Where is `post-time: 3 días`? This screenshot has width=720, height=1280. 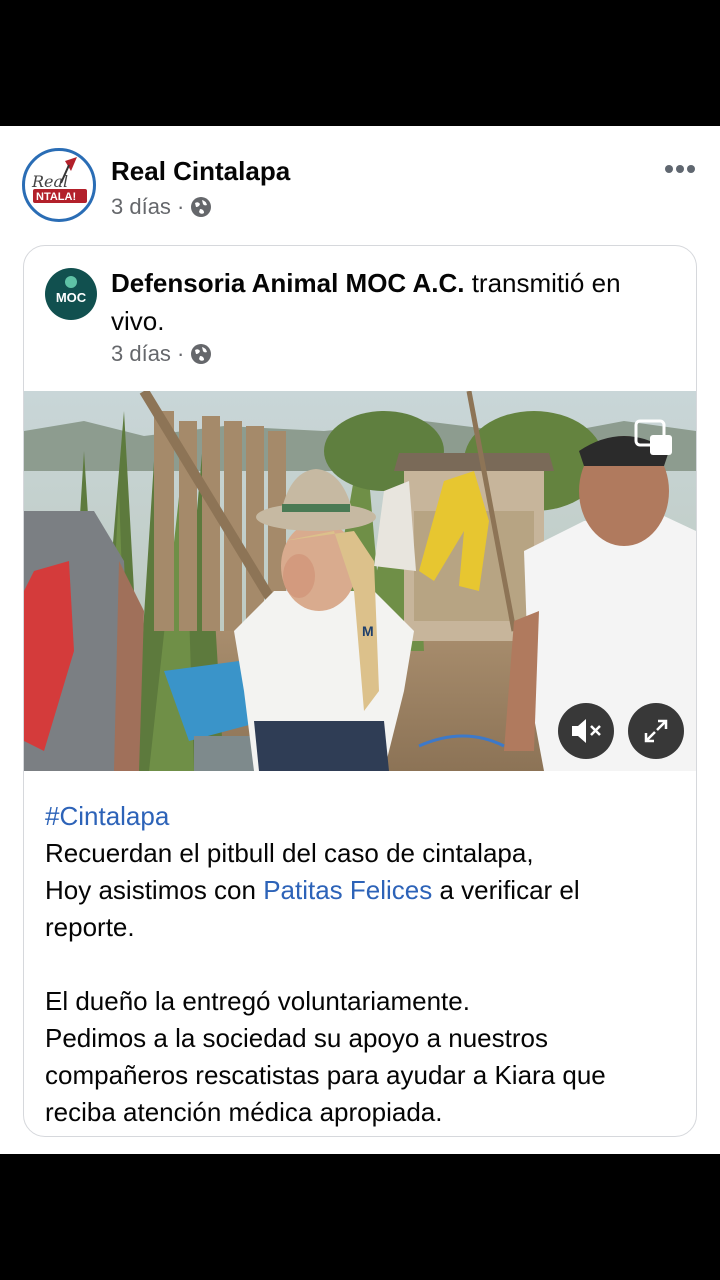 post-time: 3 días is located at coordinates (141, 207).